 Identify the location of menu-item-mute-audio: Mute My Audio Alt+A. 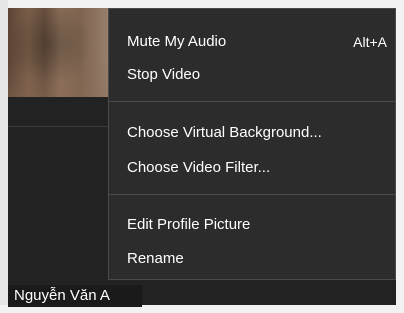
(257, 42).